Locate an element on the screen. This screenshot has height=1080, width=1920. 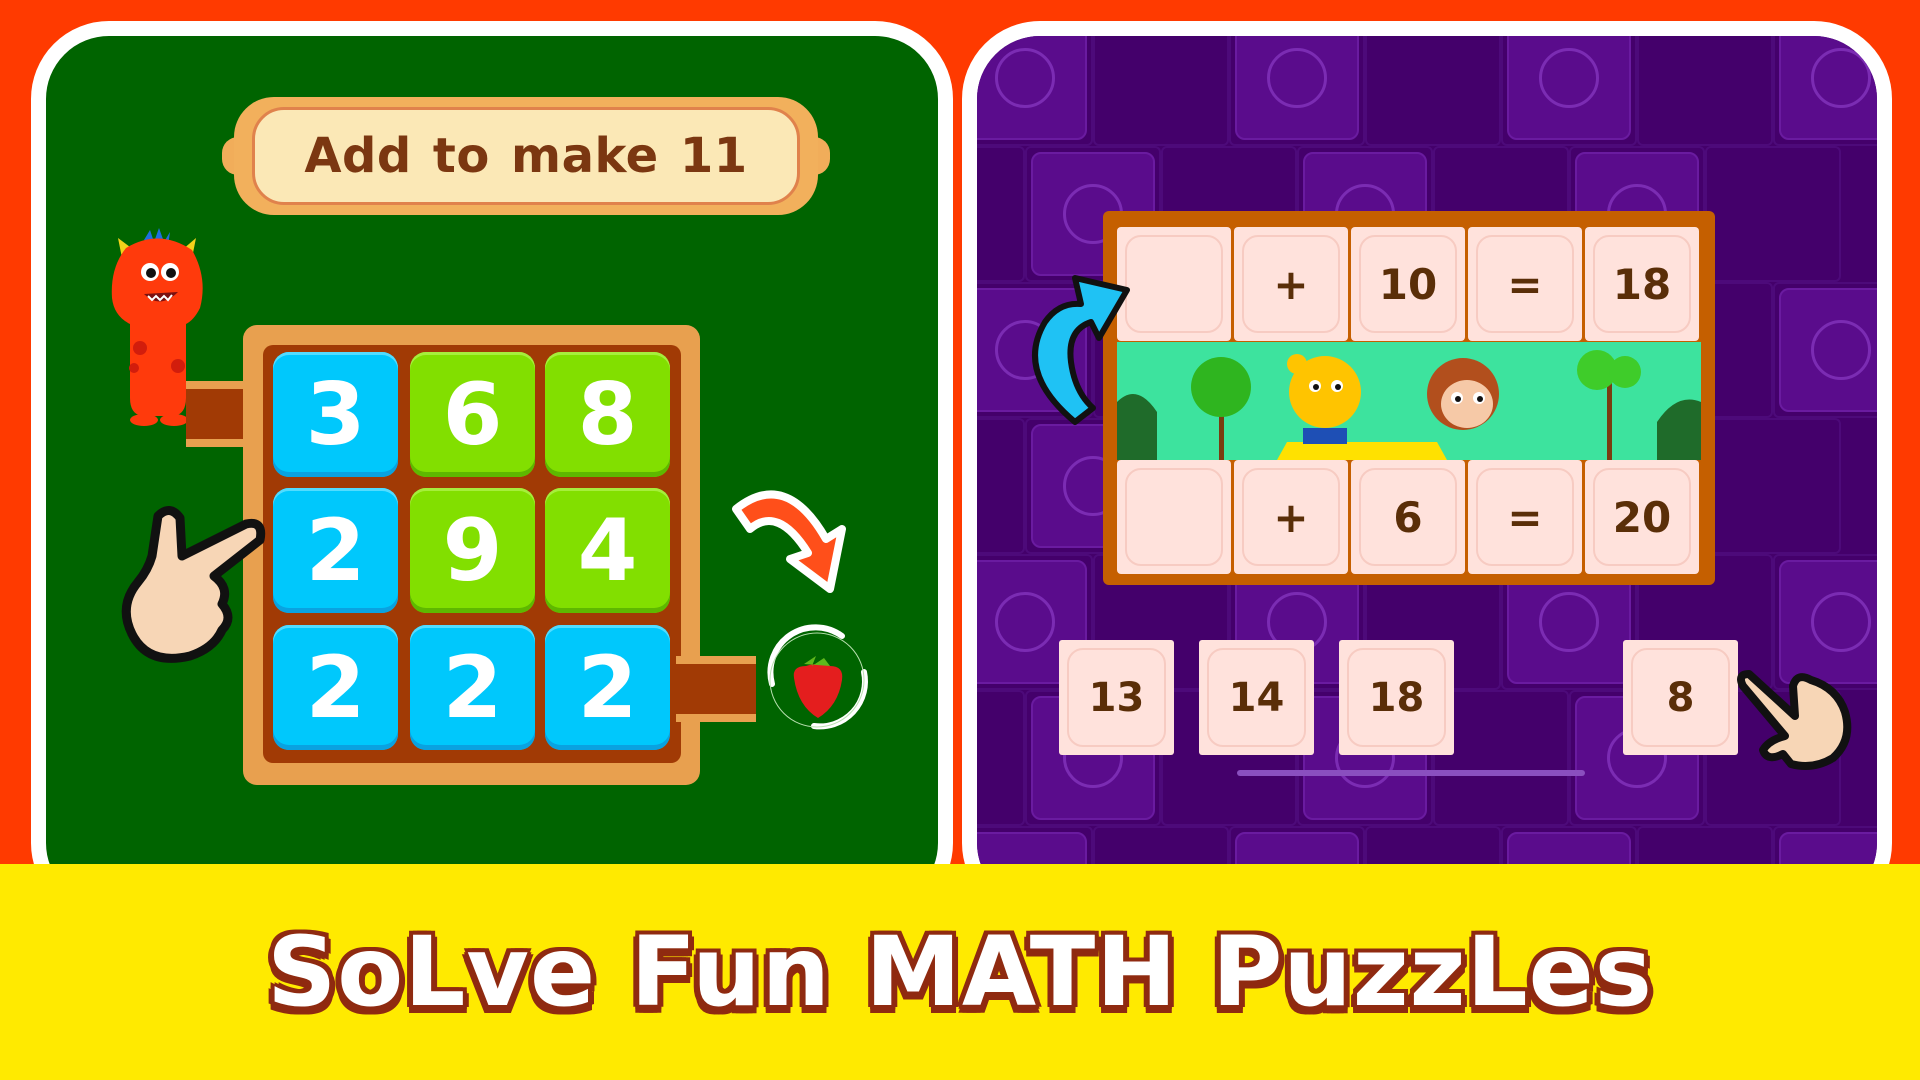
equation-board: +10 = 18 +6 = 20 is located at coordinates (1409, 398).